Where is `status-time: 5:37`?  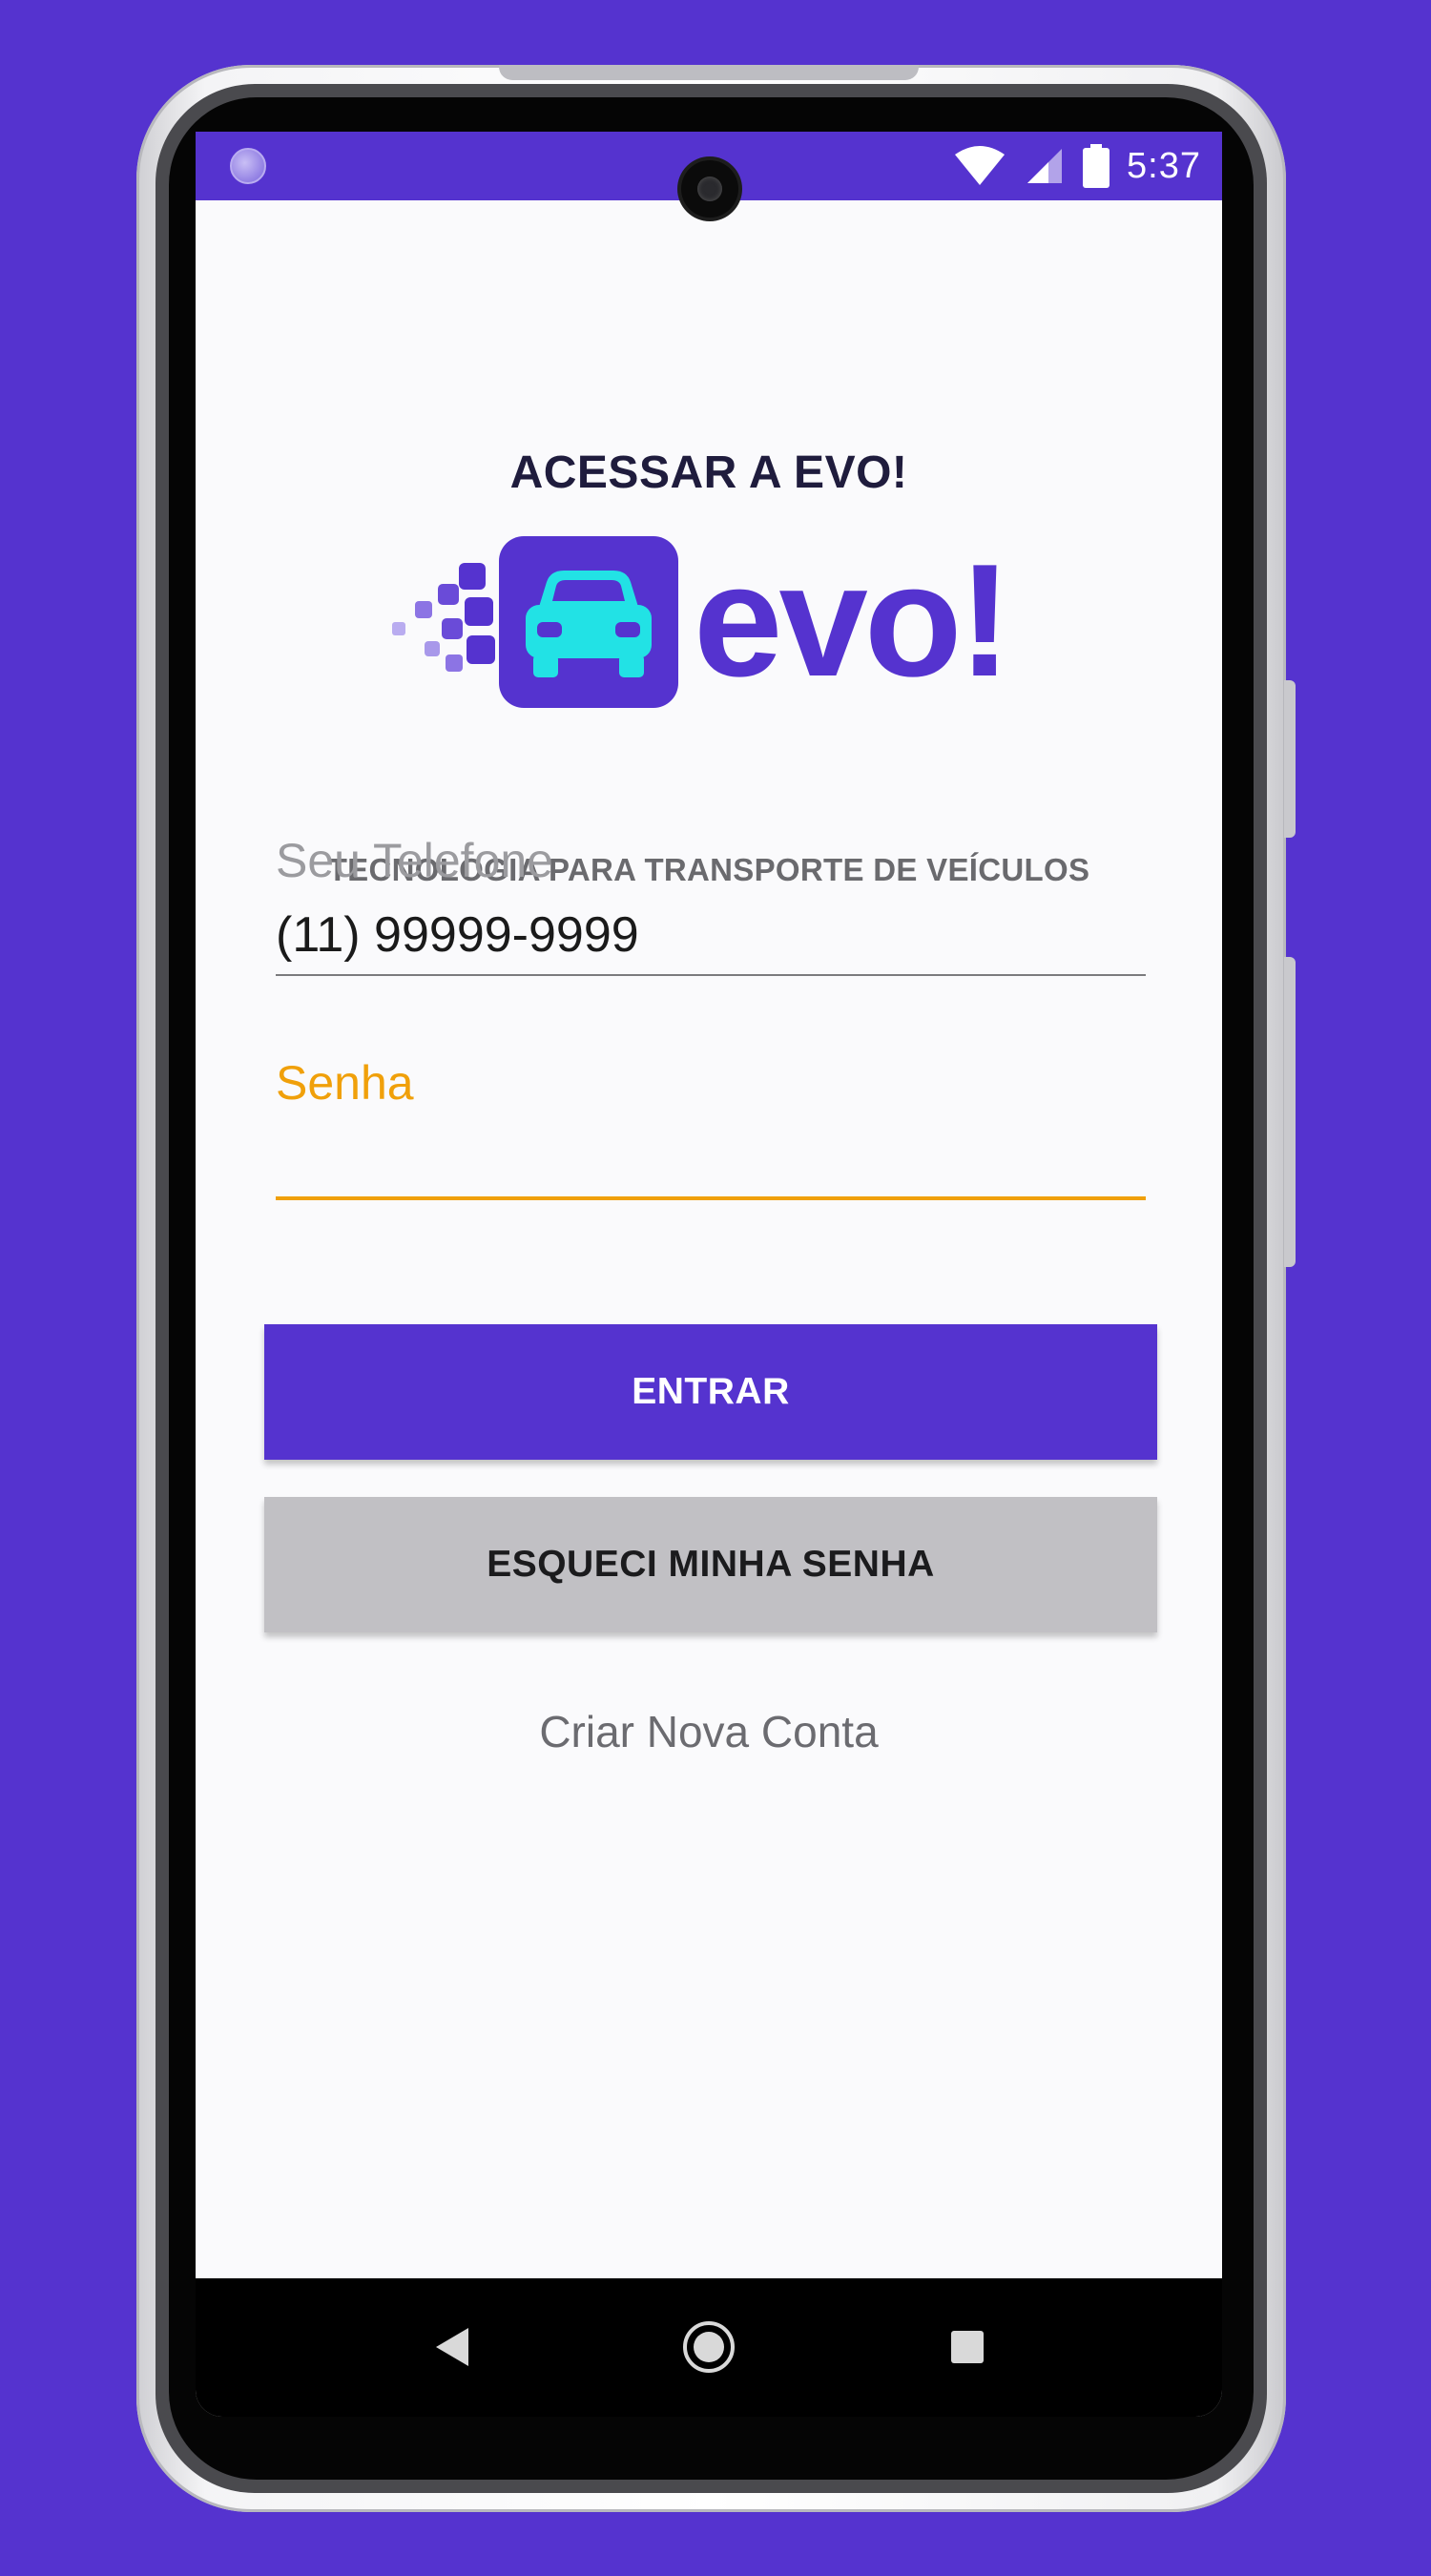
status-time: 5:37 is located at coordinates (1164, 165).